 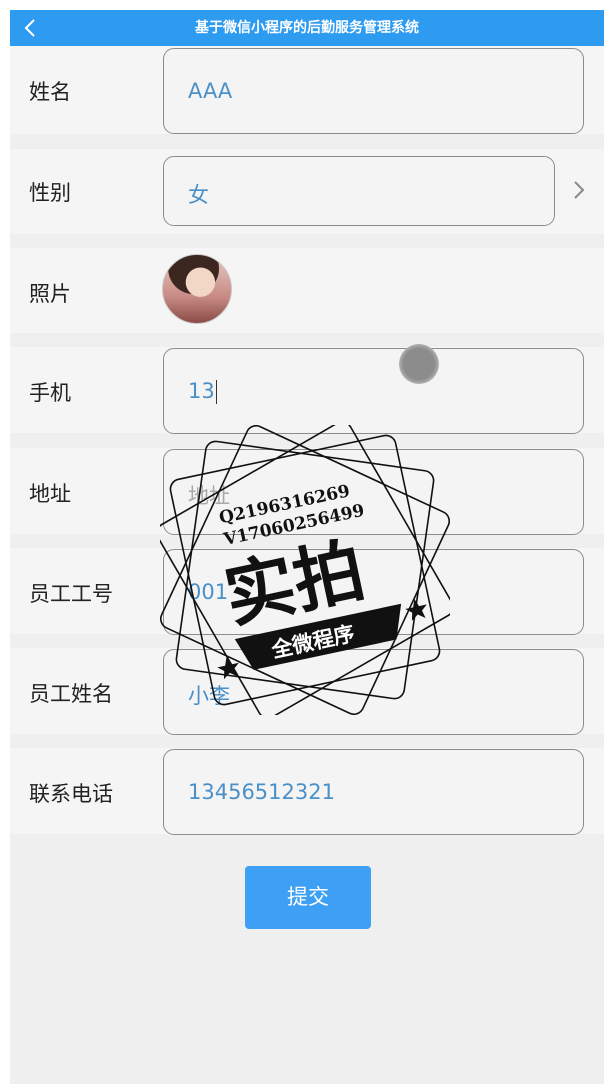 What do you see at coordinates (50, 92) in the screenshot?
I see `name-label: 姓名` at bounding box center [50, 92].